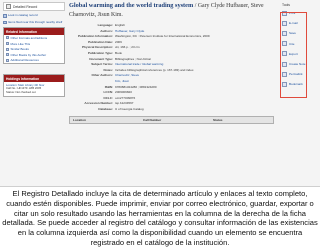  I want to click on holdings-line: Status: Not checked out, so click(21, 91).